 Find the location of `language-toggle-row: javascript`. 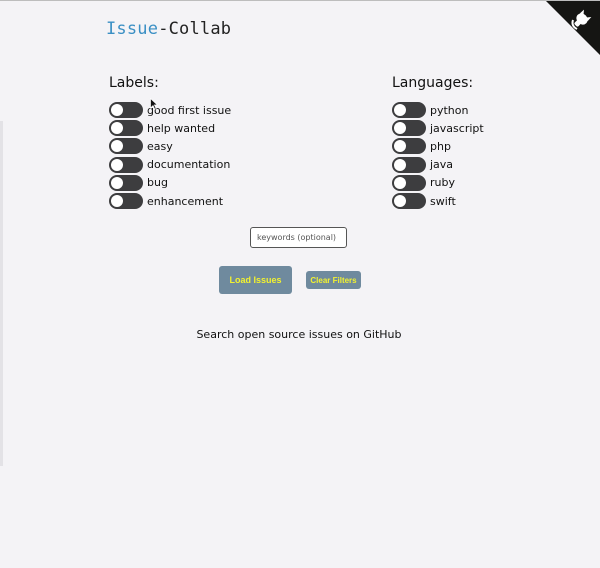

language-toggle-row: javascript is located at coordinates (438, 128).